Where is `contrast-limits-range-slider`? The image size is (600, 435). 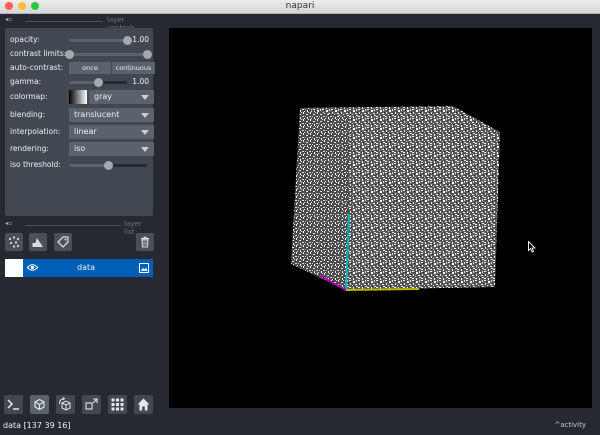 contrast-limits-range-slider is located at coordinates (108, 54).